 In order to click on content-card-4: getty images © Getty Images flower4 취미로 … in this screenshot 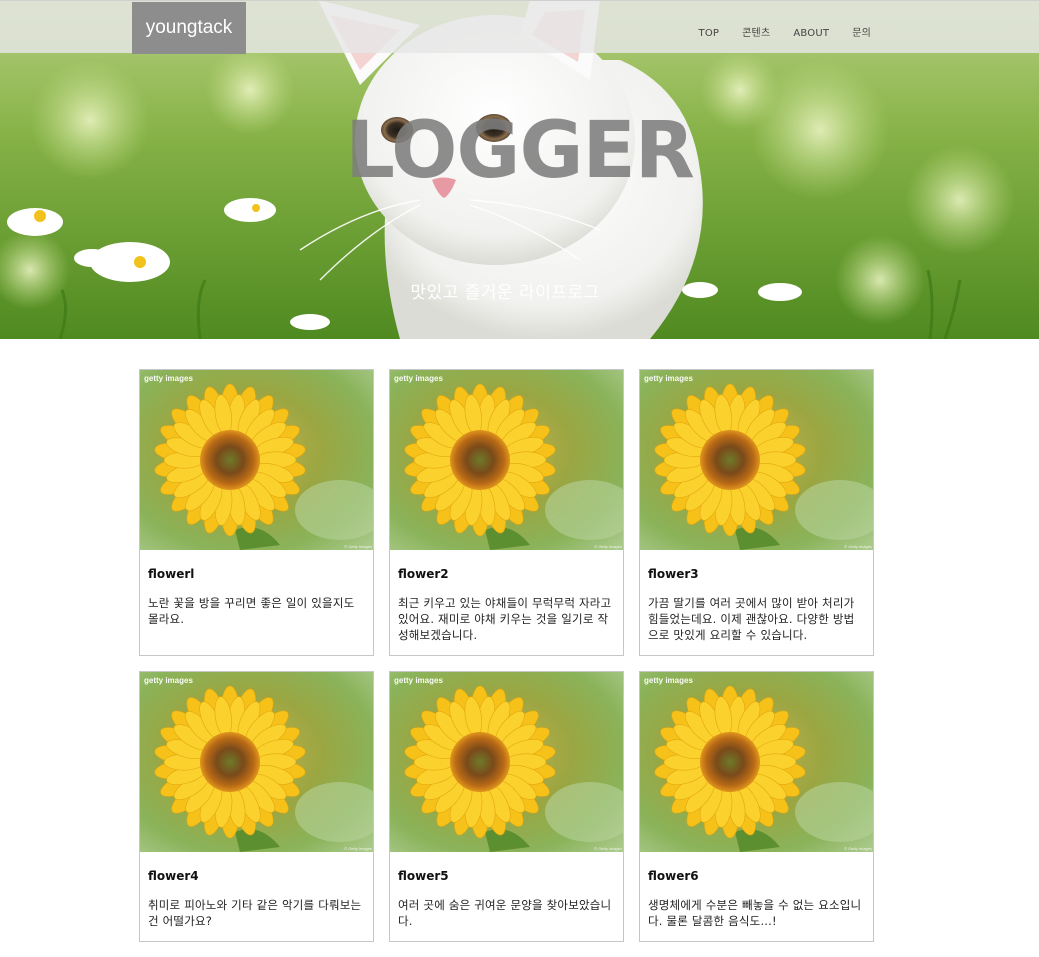, I will do `click(256, 806)`.